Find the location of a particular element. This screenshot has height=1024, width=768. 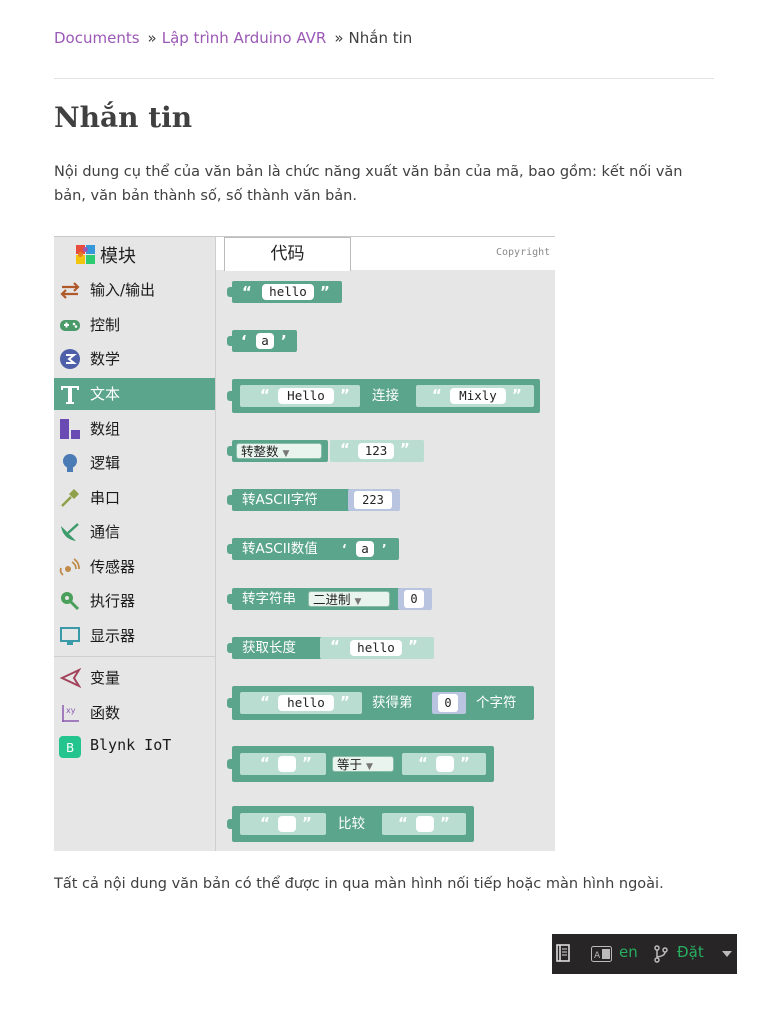

block-label: 比较 is located at coordinates (351, 824).